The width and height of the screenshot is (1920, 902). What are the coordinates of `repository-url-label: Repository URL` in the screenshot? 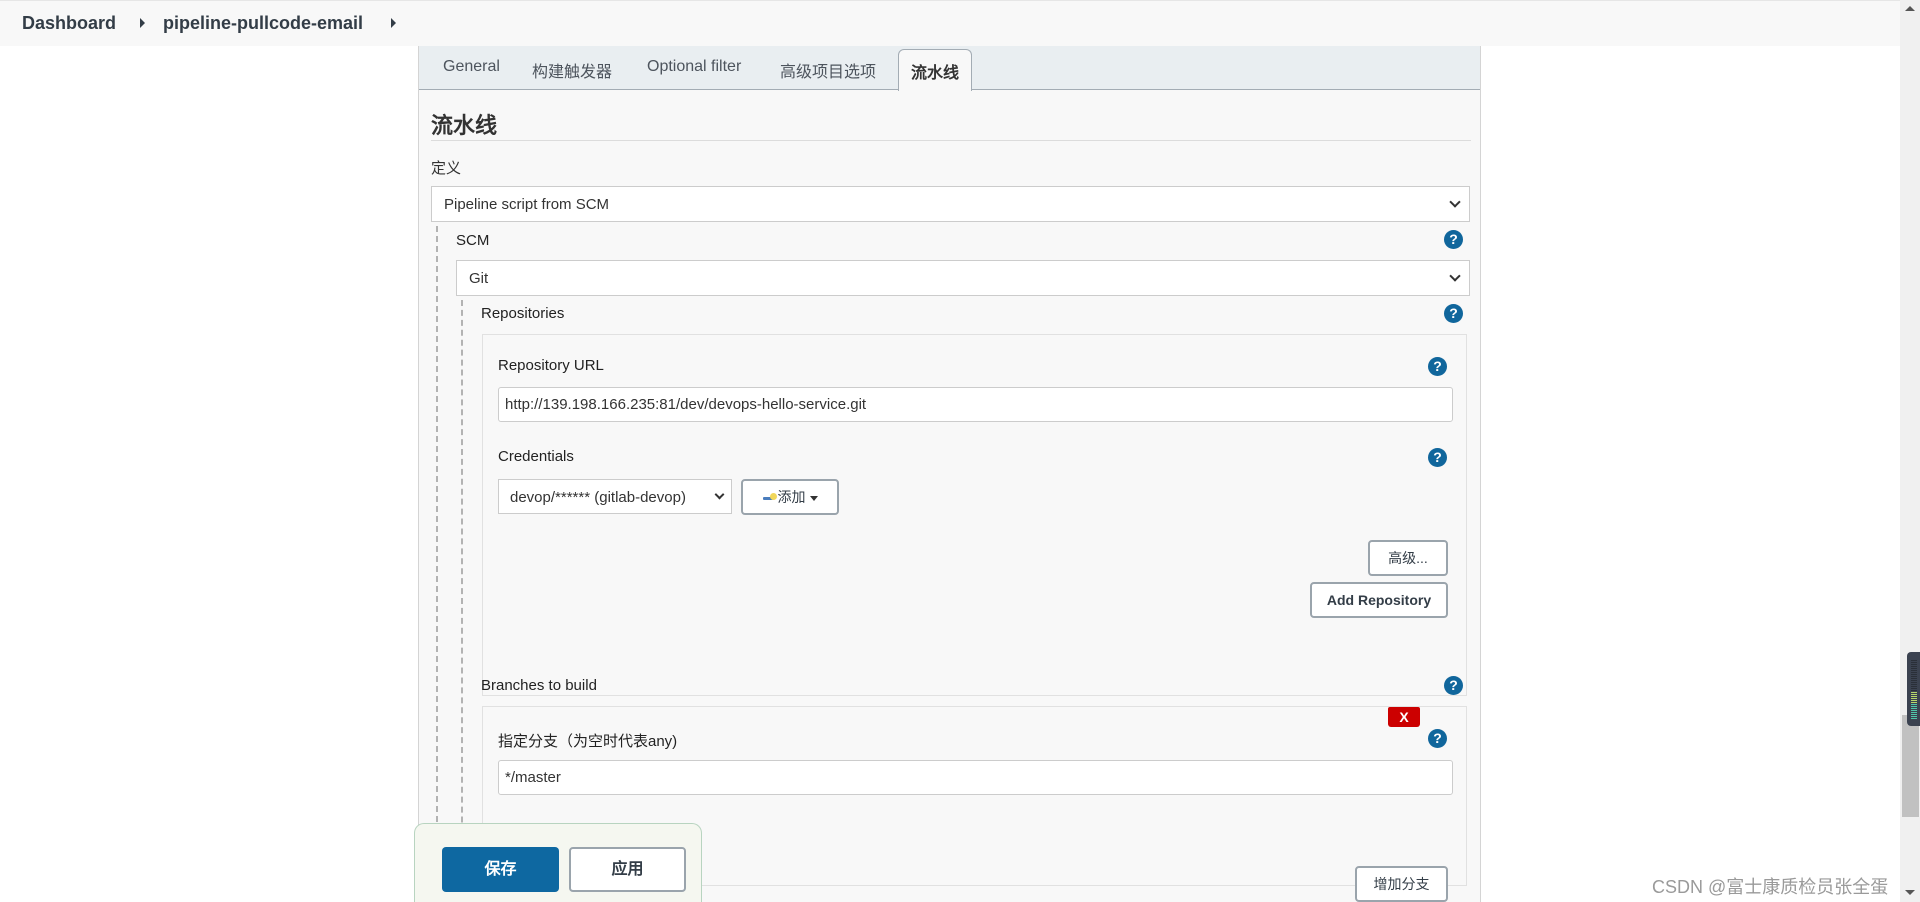 It's located at (551, 365).